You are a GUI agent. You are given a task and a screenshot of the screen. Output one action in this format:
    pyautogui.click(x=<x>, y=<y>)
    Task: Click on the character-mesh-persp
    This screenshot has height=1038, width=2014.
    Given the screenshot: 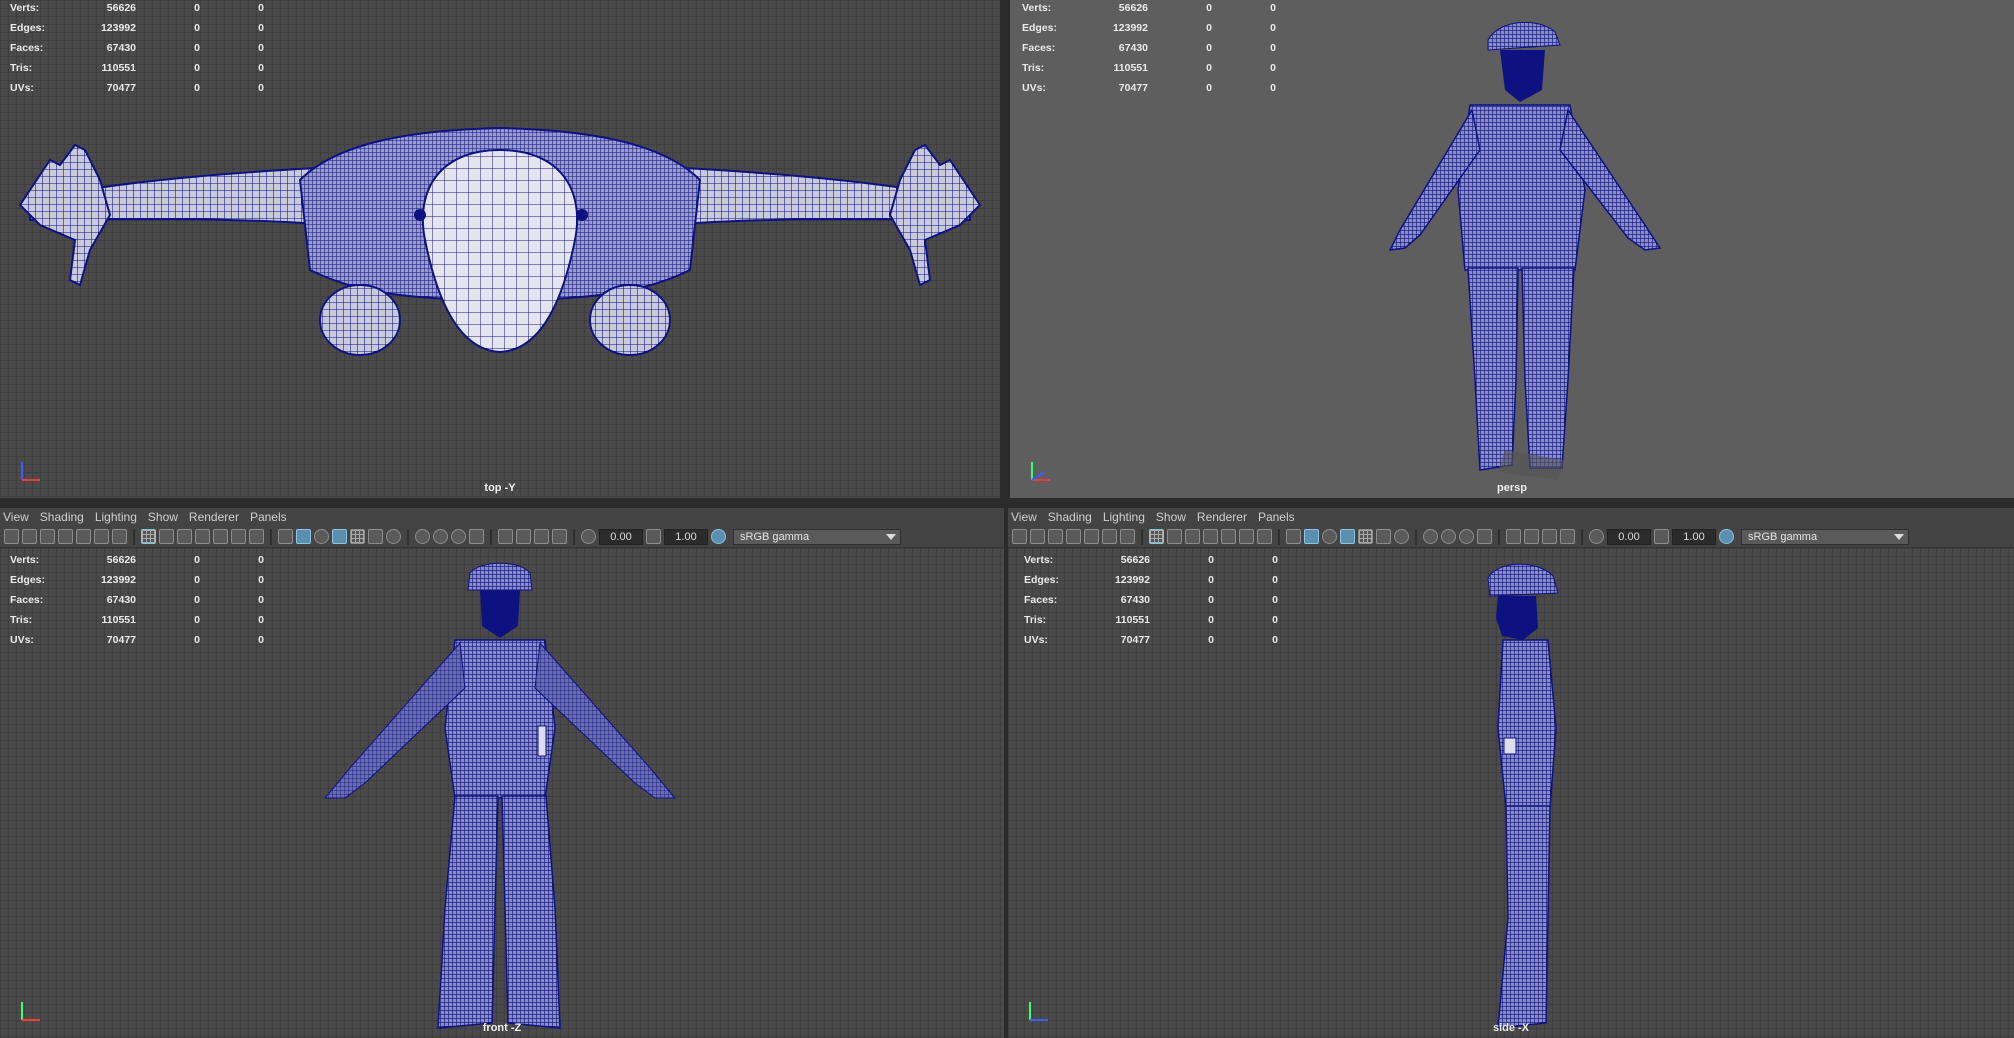 What is the action you would take?
    pyautogui.click(x=1520, y=250)
    